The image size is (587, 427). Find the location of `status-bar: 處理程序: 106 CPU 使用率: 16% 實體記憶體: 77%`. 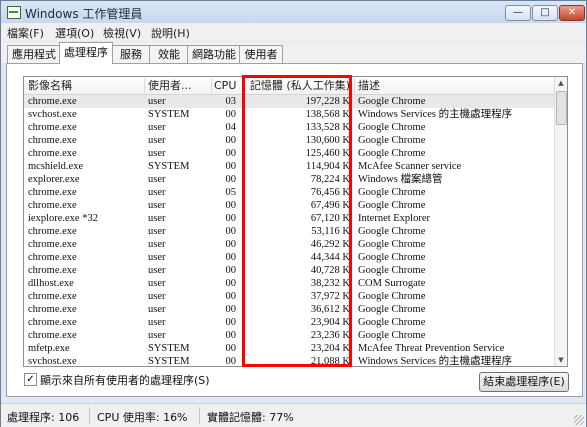

status-bar: 處理程序: 106 CPU 使用率: 16% 實體記憶體: 77% is located at coordinates (293, 415).